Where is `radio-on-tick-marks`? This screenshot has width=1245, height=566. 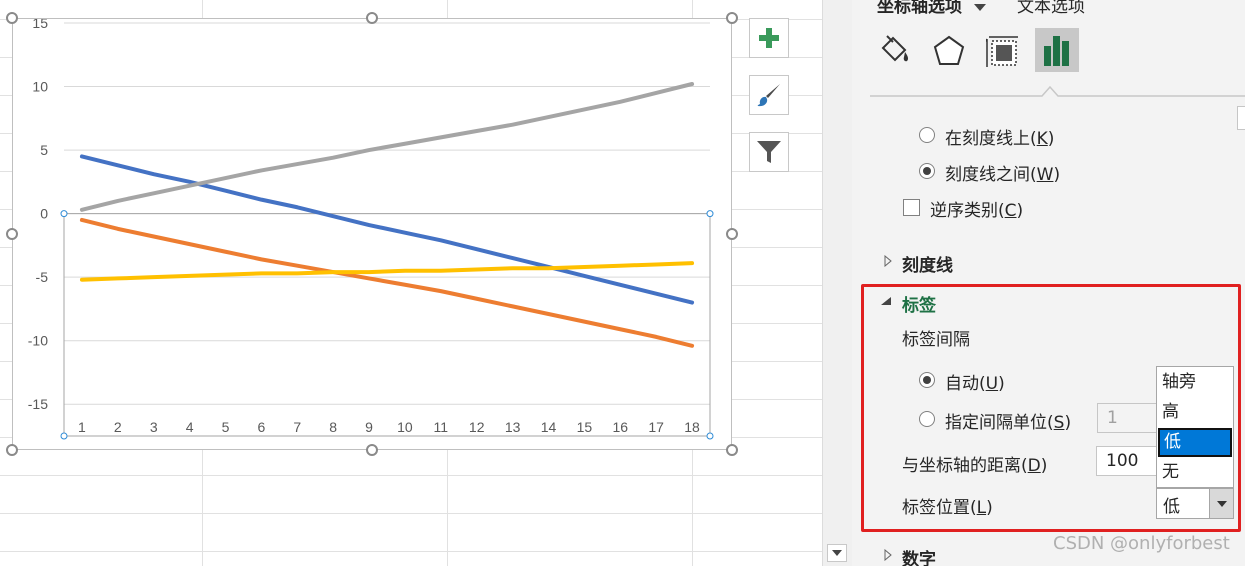
radio-on-tick-marks is located at coordinates (927, 135).